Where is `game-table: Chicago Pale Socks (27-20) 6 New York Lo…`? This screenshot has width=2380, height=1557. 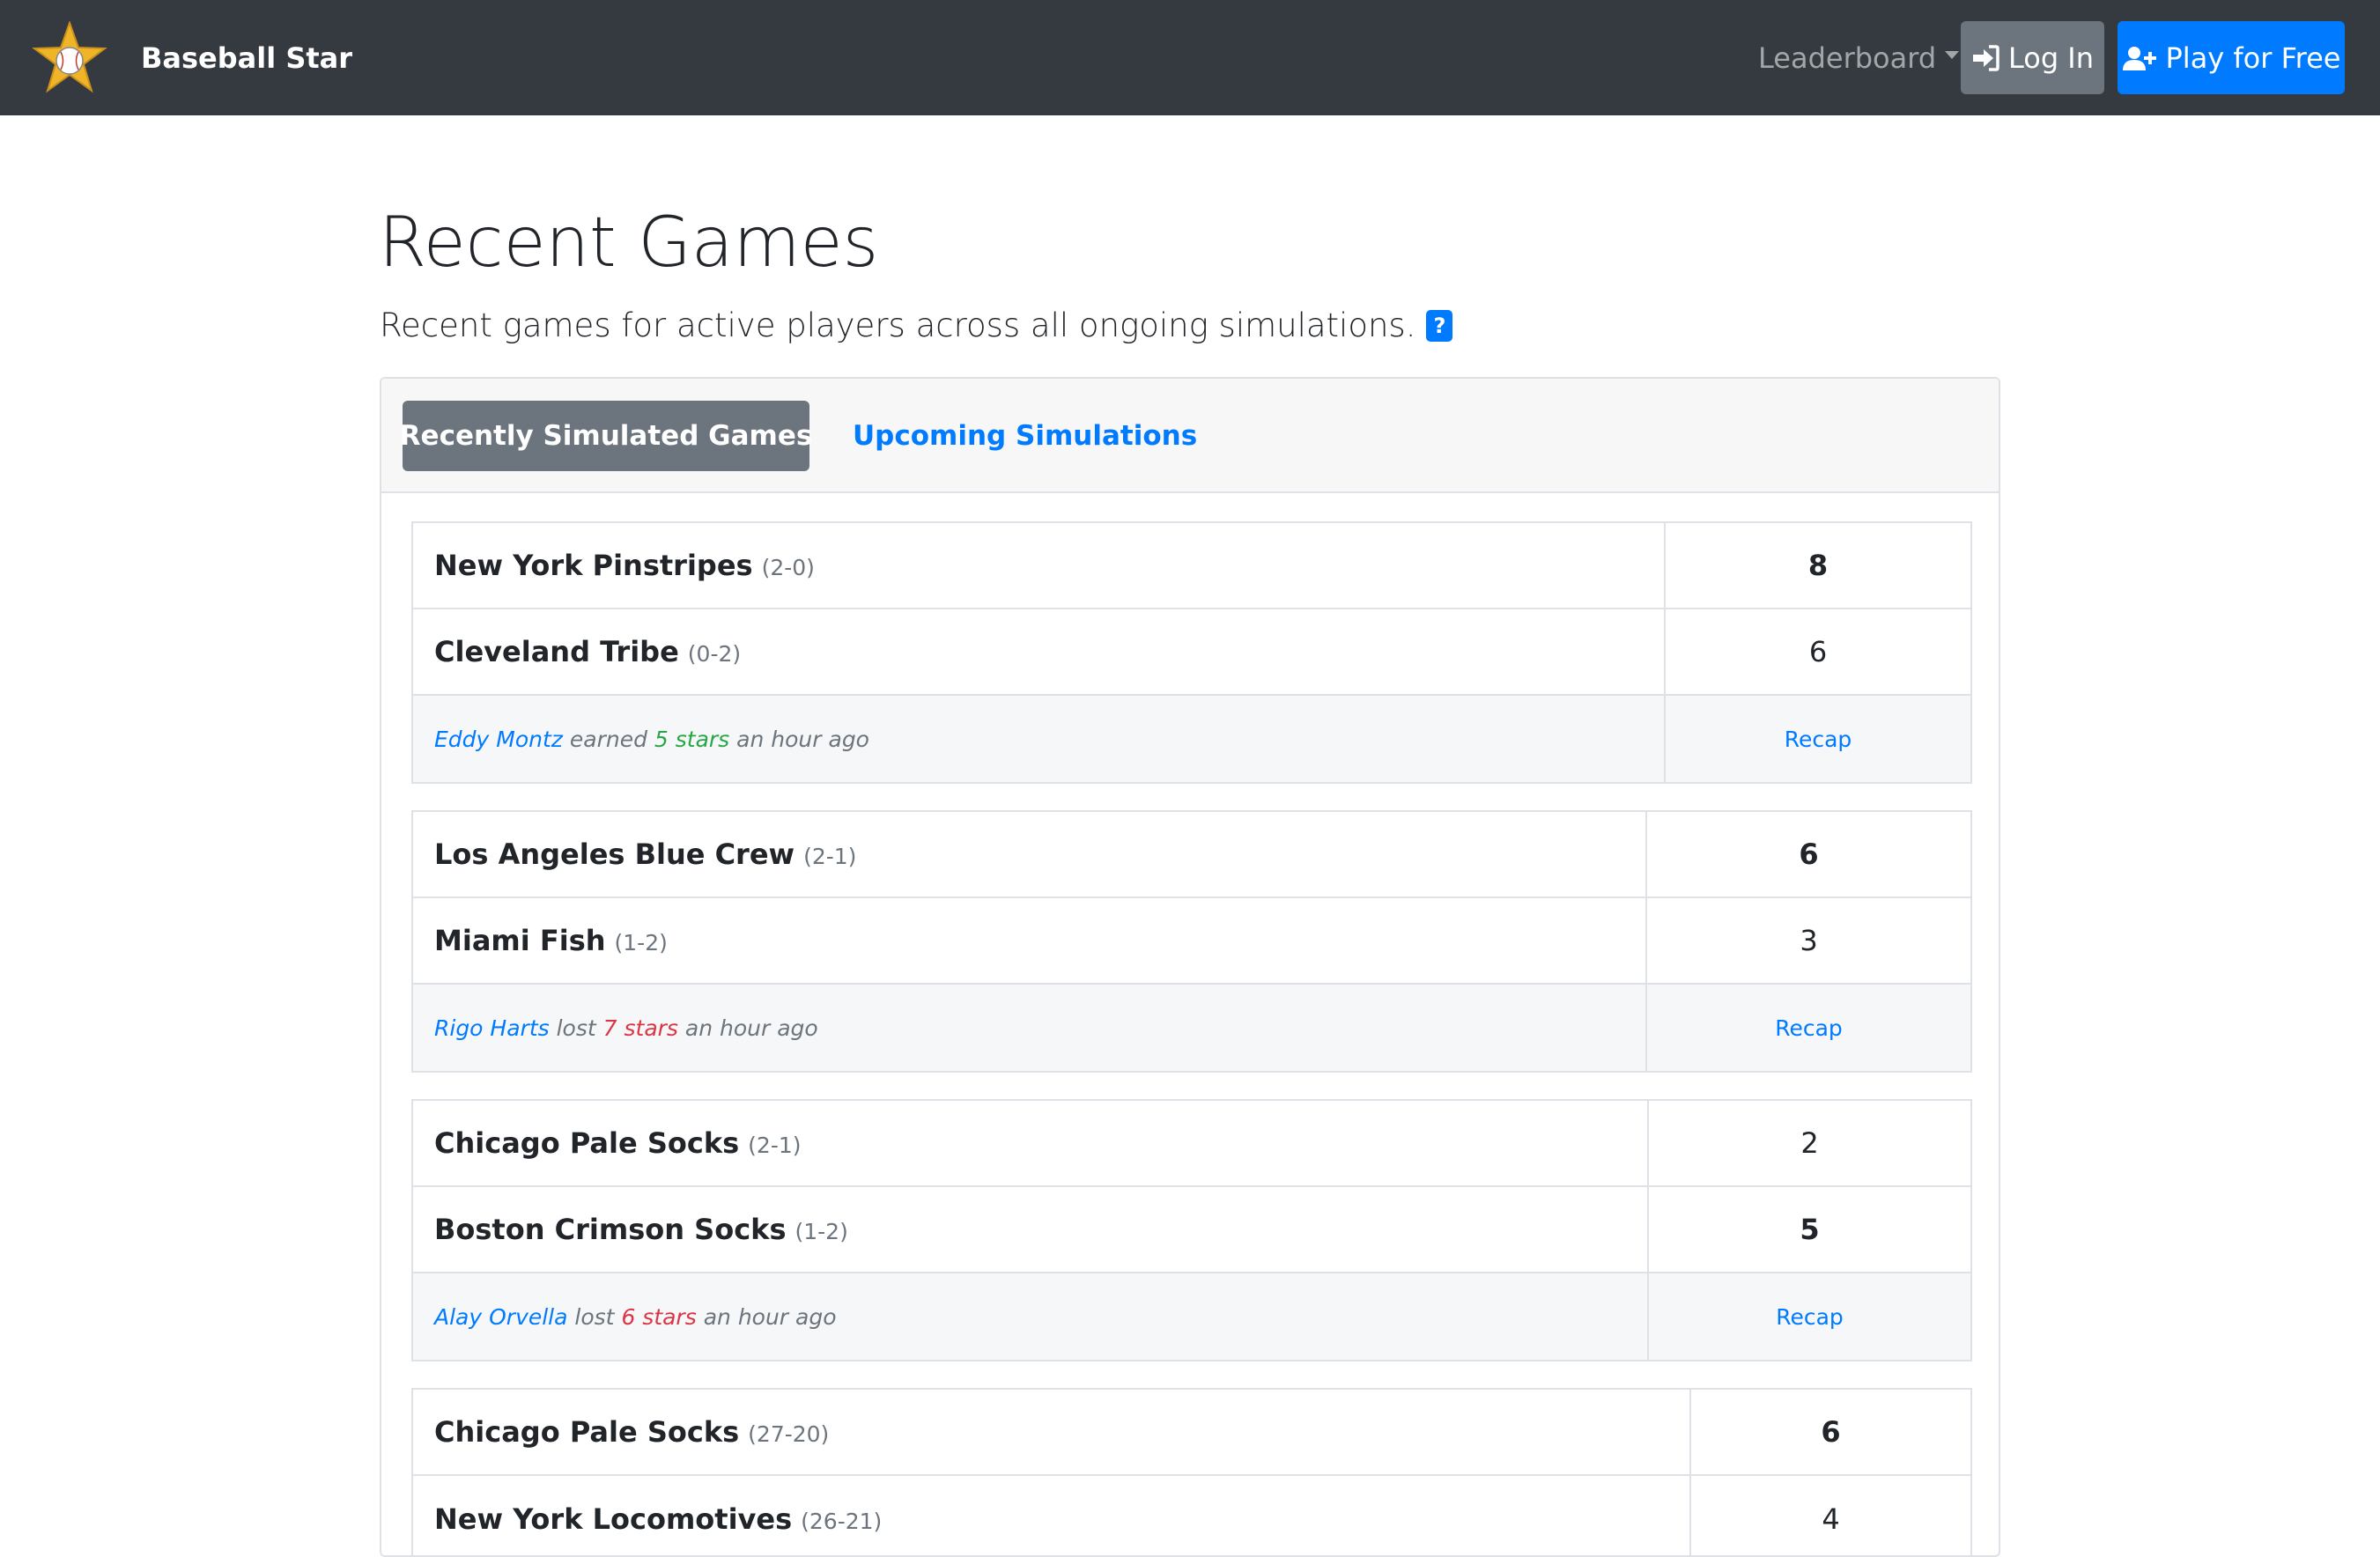
game-table: Chicago Pale Socks (27-20) 6 New York Lo… is located at coordinates (1191, 1471).